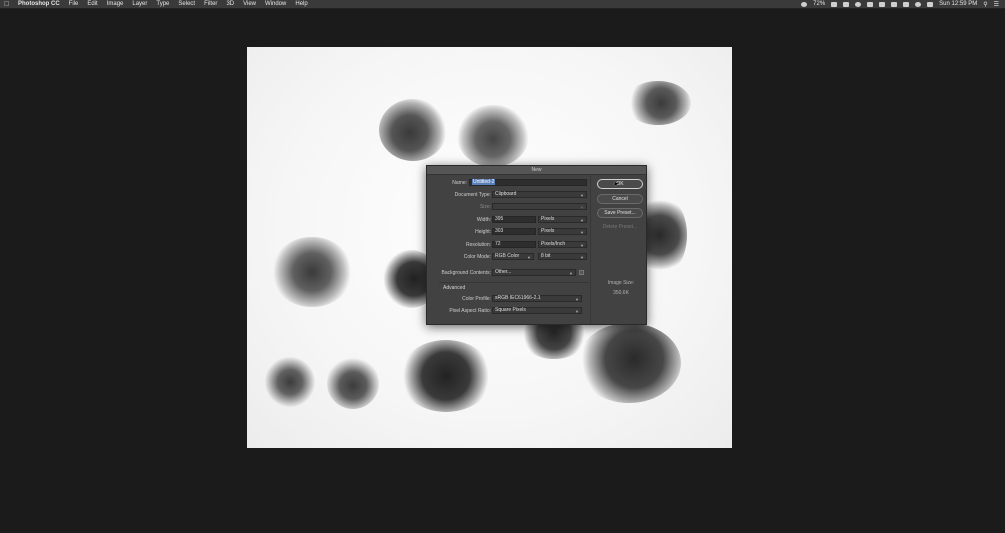 Image resolution: width=1005 pixels, height=533 pixels. What do you see at coordinates (906, 4) in the screenshot?
I see `flag-icon` at bounding box center [906, 4].